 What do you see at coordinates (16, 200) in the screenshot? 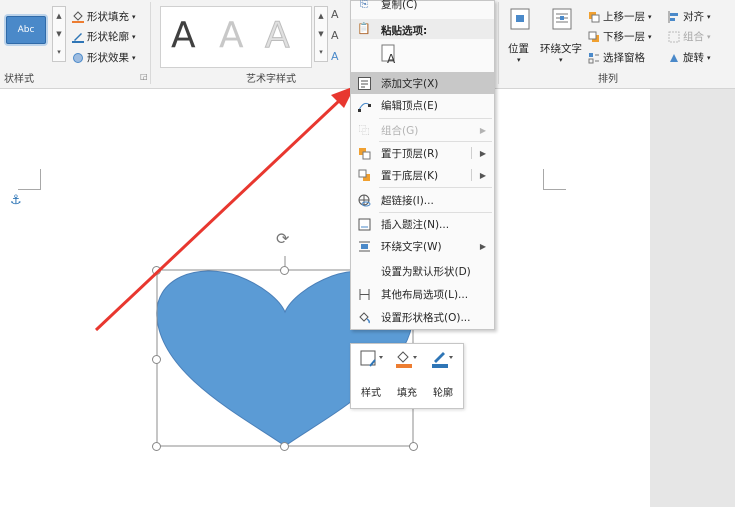
I see `anchor-icon: ⚓` at bounding box center [16, 200].